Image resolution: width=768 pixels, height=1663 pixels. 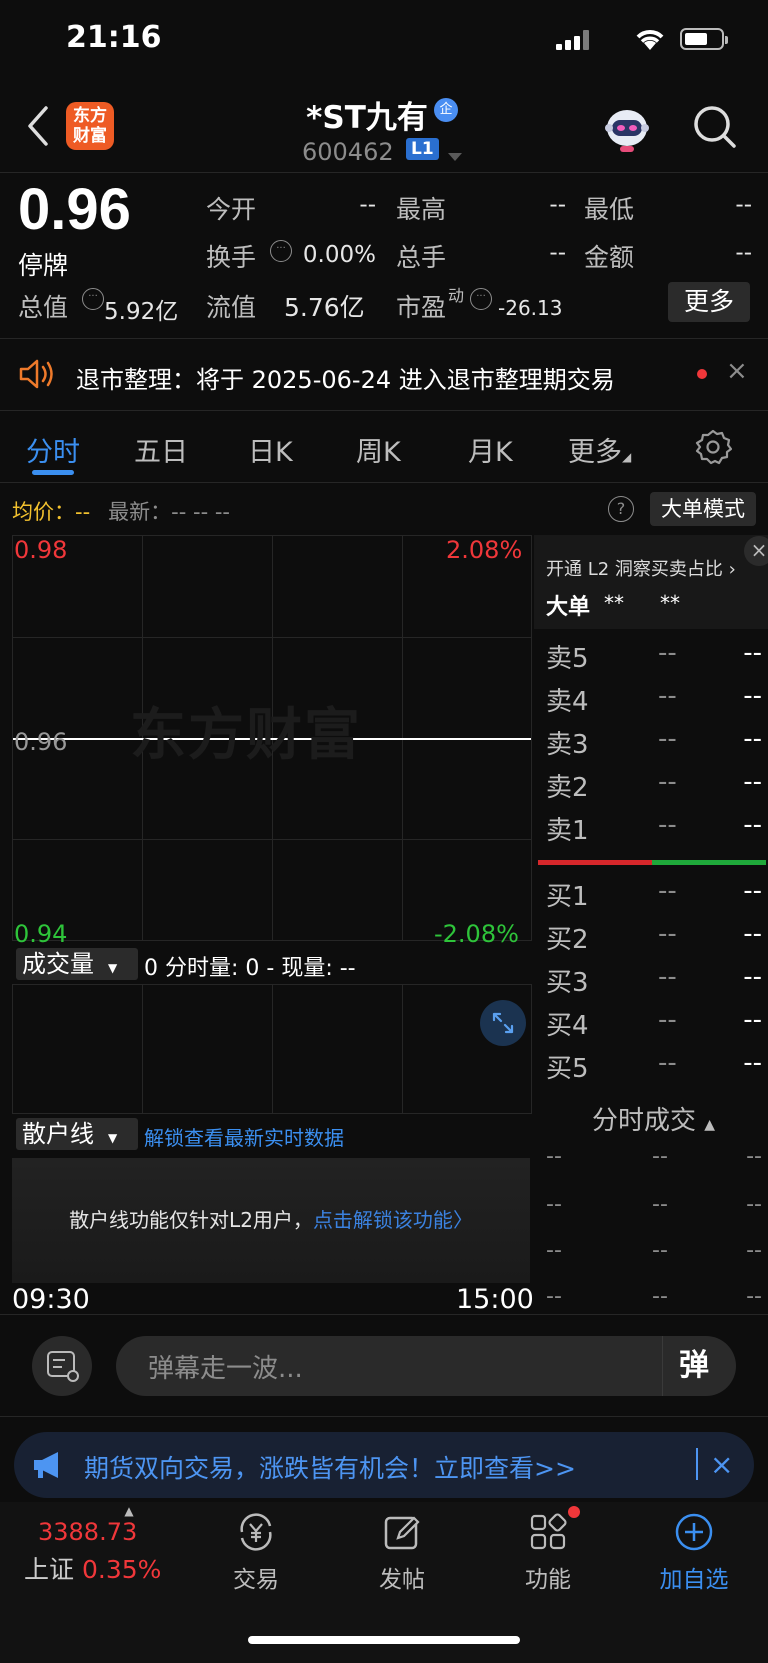 I want to click on pe-value: -26.13, so click(x=530, y=308).